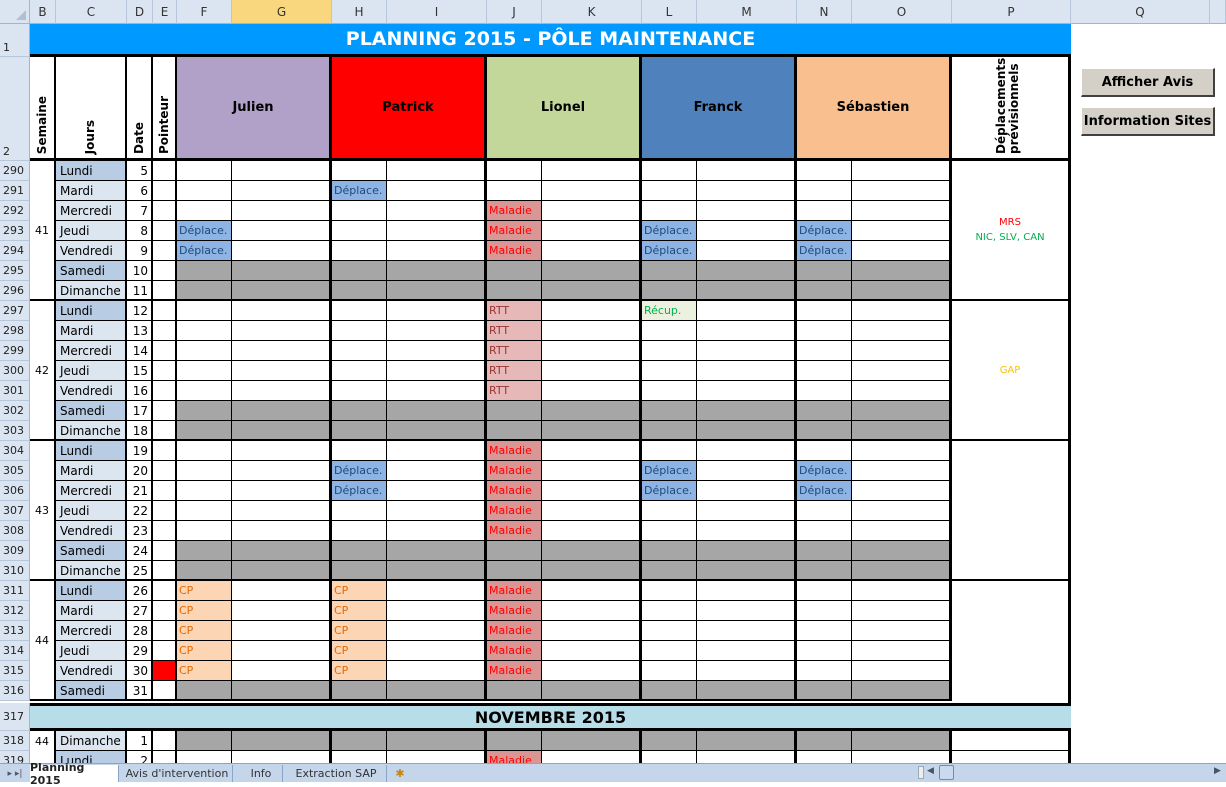 This screenshot has height=787, width=1226. What do you see at coordinates (15, 531) in the screenshot?
I see `row-header: 308` at bounding box center [15, 531].